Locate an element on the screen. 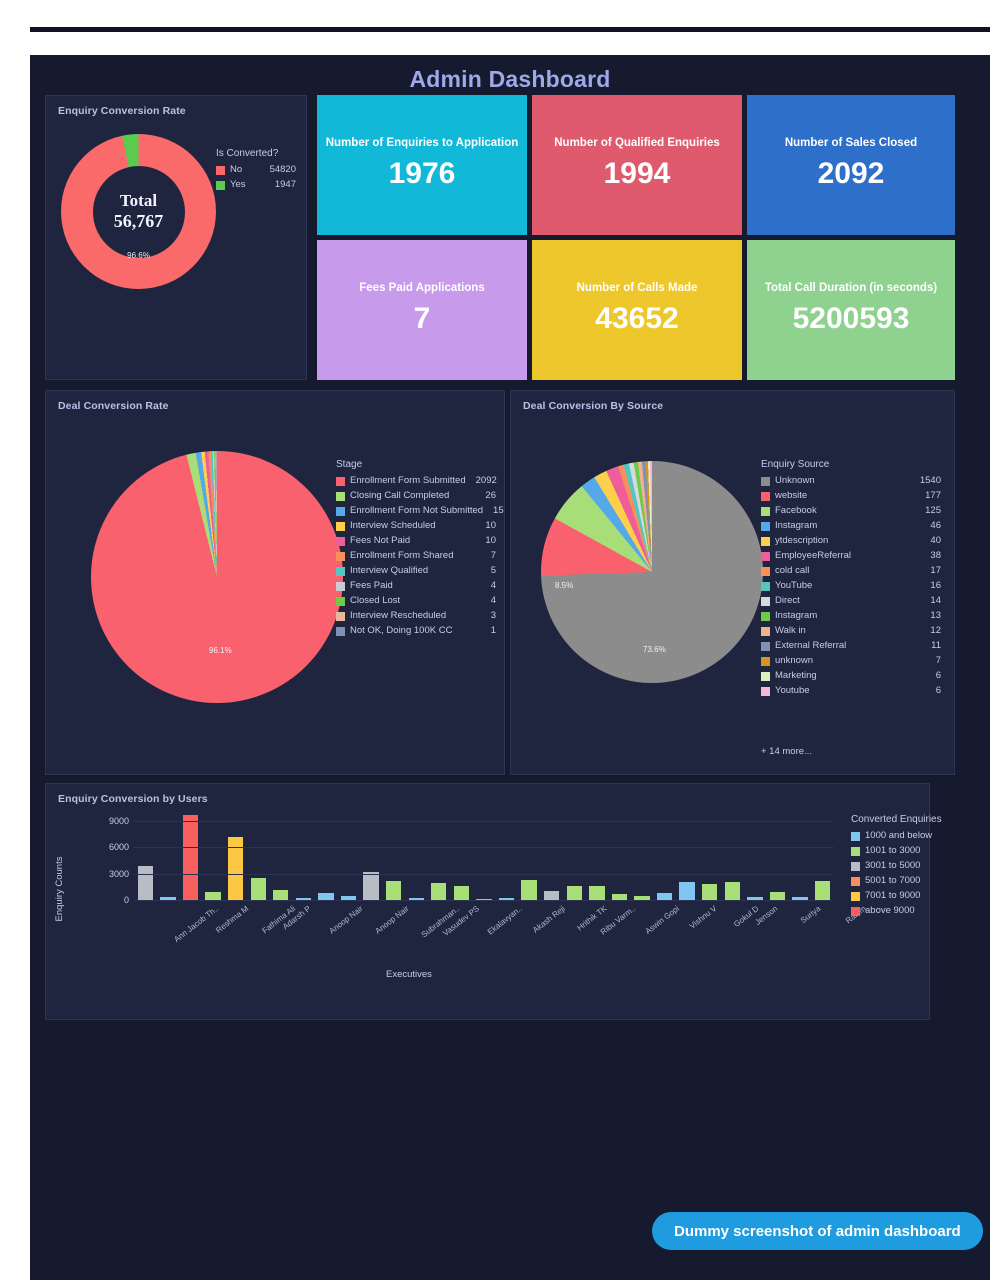 This screenshot has height=1280, width=990. legend-stage-item: Enrollment Form Shared 7 is located at coordinates (416, 556).